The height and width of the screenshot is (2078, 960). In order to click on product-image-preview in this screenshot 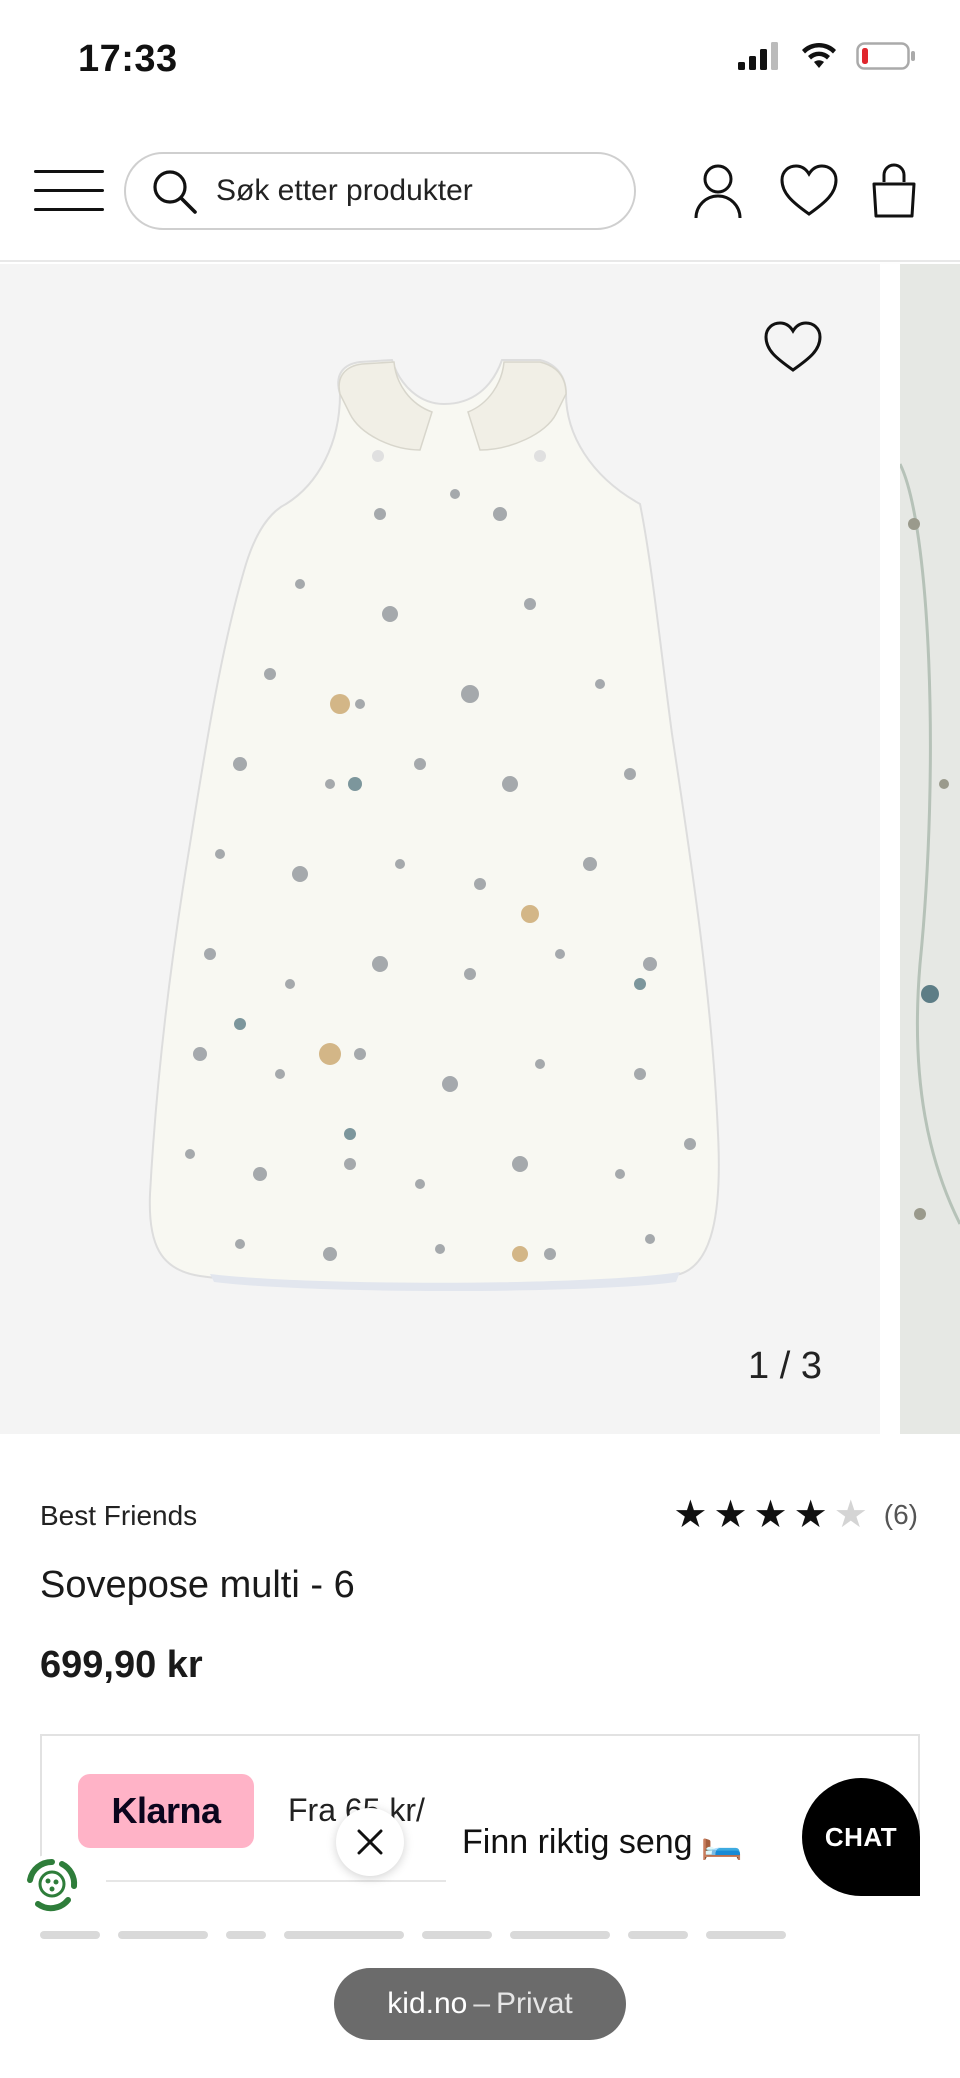, I will do `click(930, 849)`.